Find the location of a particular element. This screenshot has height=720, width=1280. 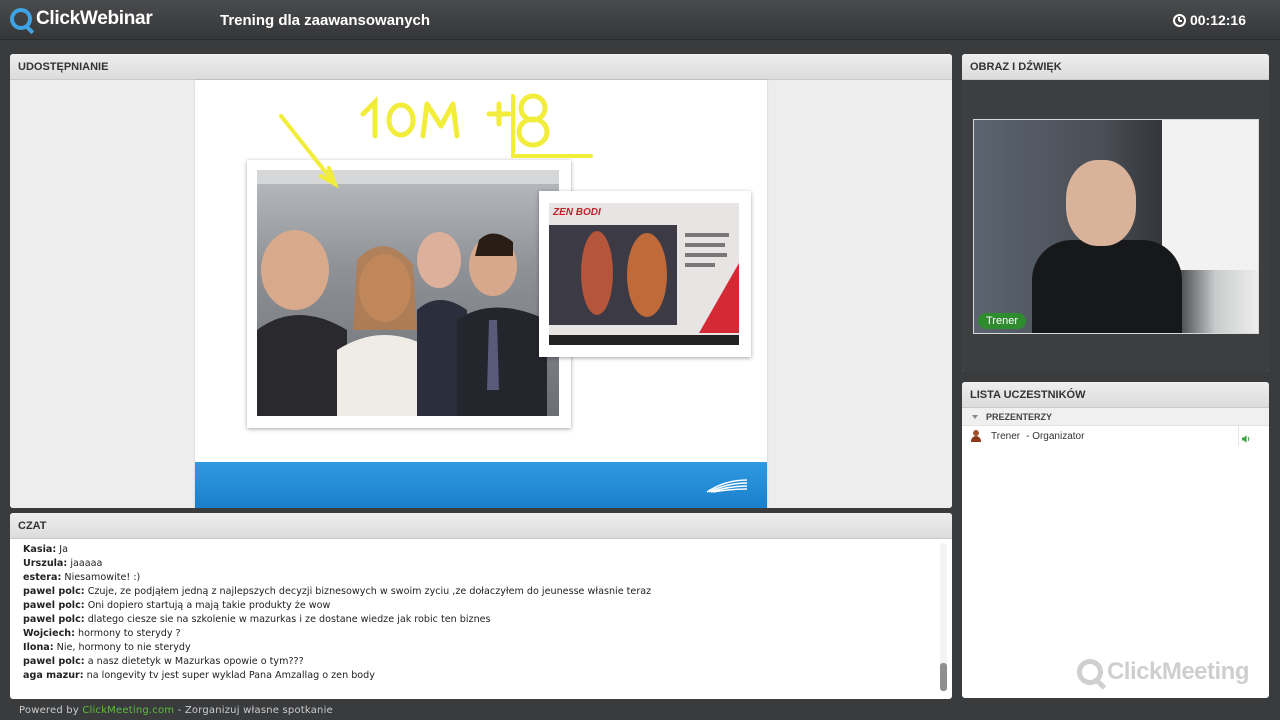

participant-name: Trener is located at coordinates (1006, 436).